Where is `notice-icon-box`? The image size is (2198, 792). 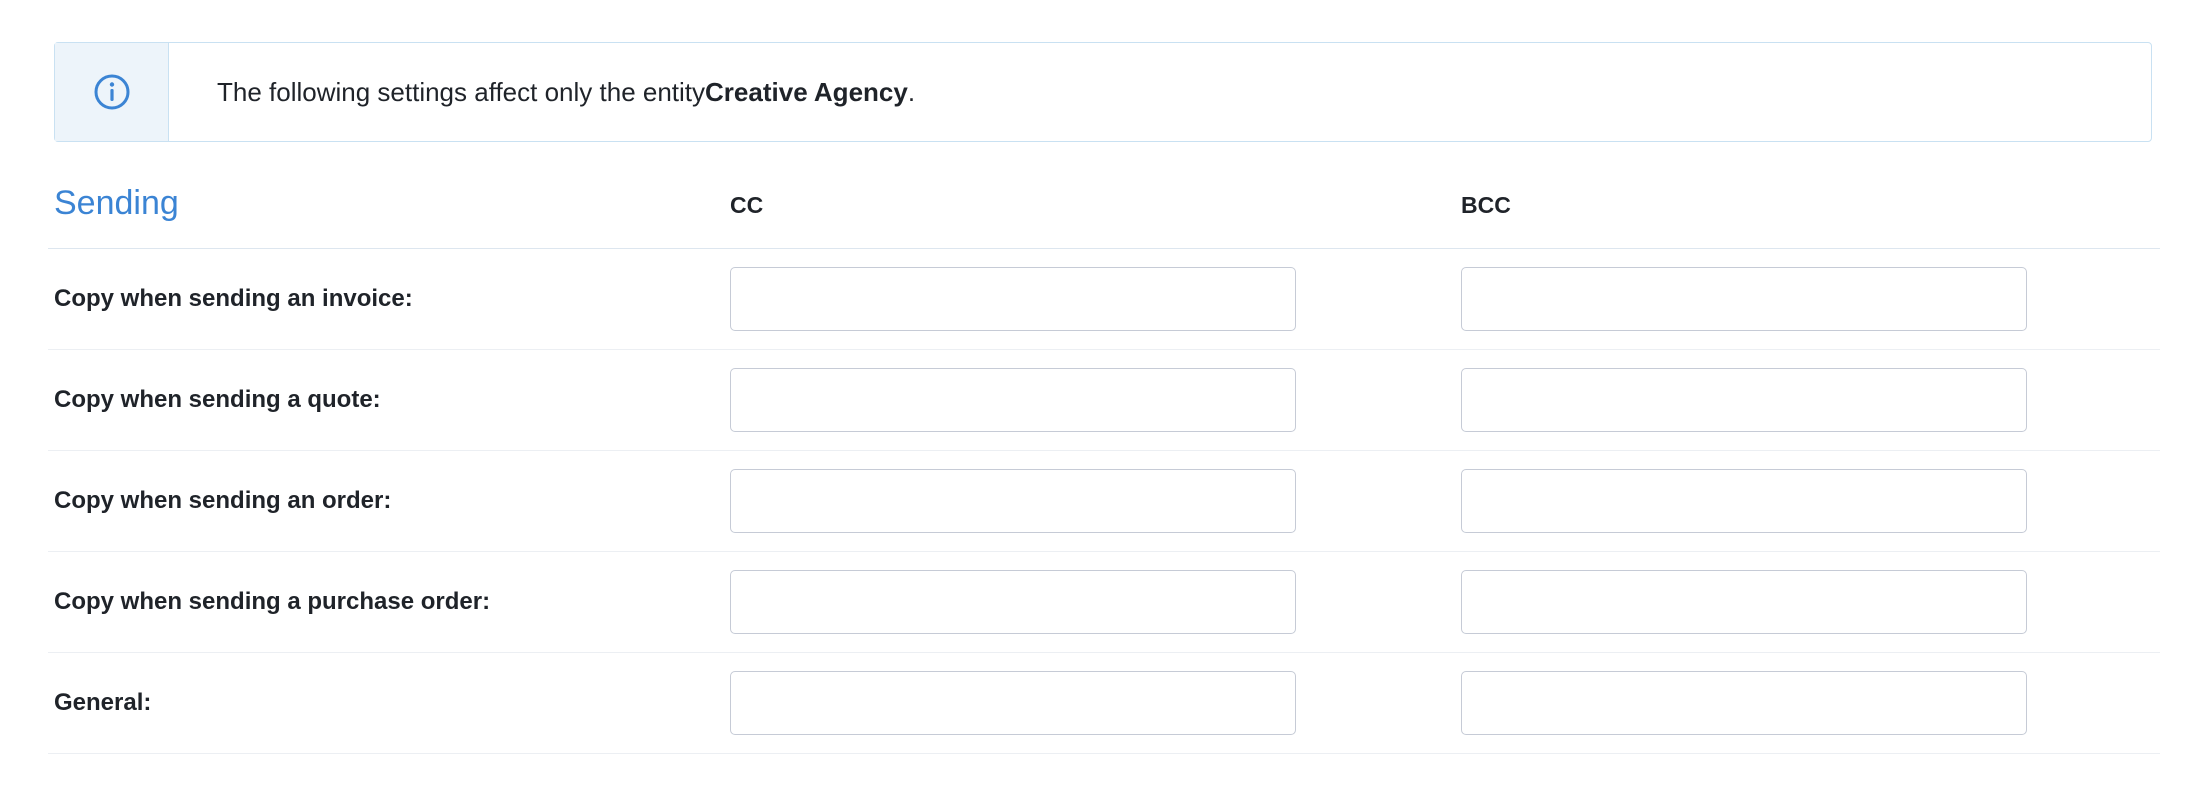 notice-icon-box is located at coordinates (112, 92).